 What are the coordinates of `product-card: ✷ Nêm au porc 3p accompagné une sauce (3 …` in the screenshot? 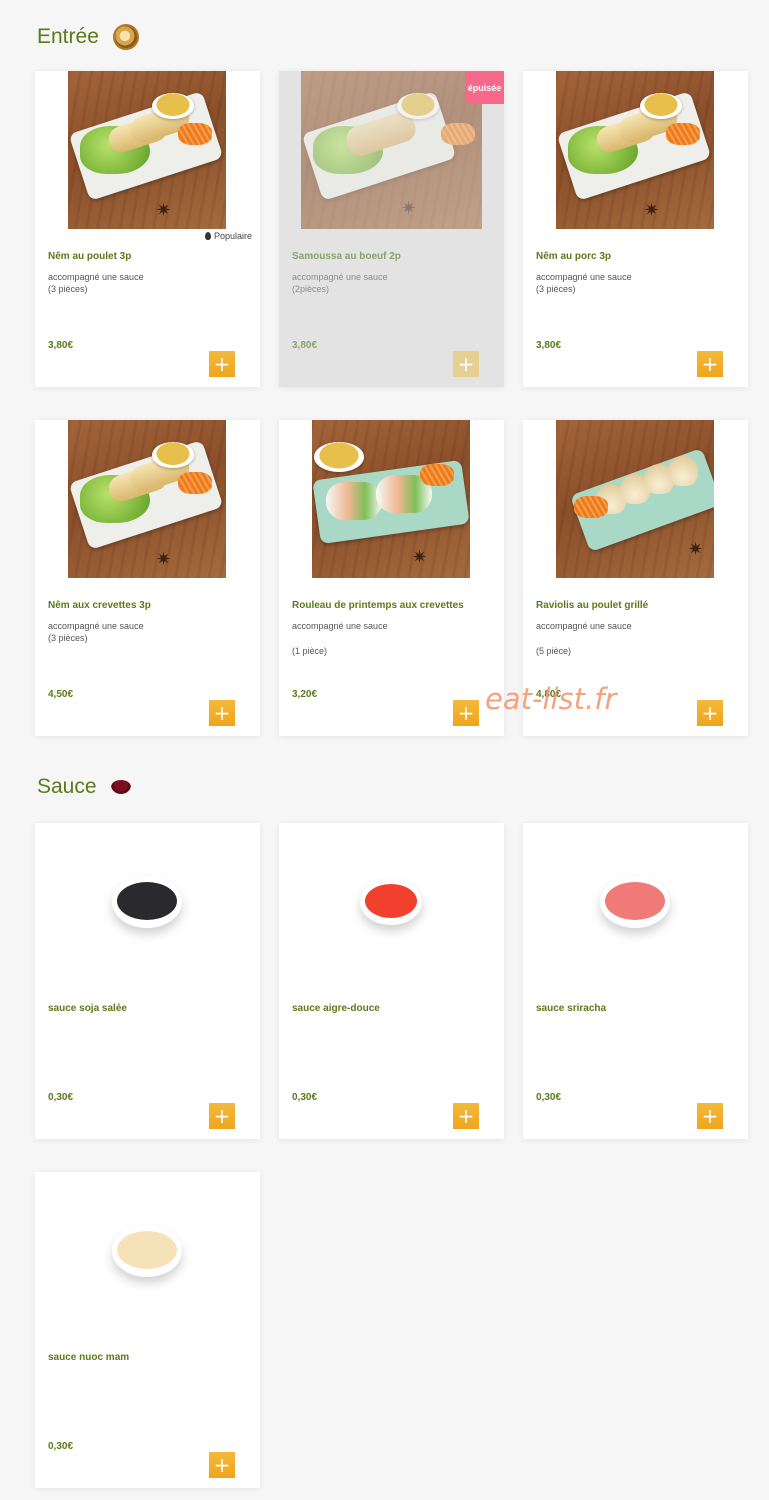 It's located at (635, 229).